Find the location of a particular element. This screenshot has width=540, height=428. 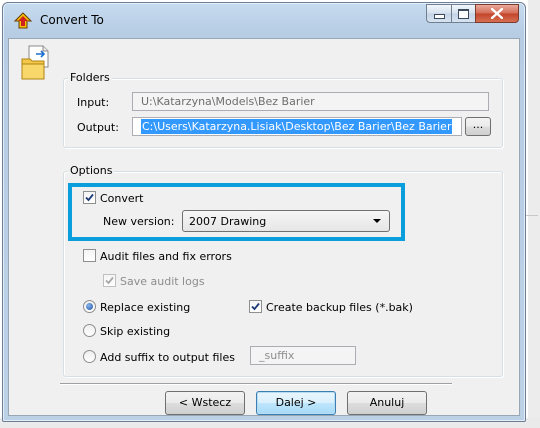

minimize-icon is located at coordinates (439, 16).